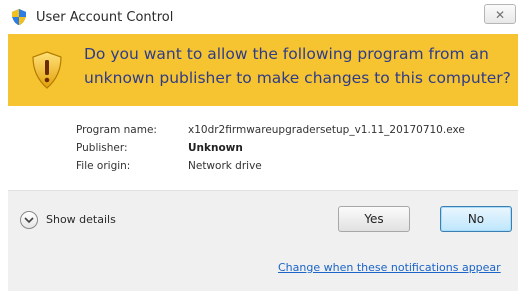 Image resolution: width=524 pixels, height=292 pixels. What do you see at coordinates (103, 166) in the screenshot?
I see `file-origin-label: File origin:` at bounding box center [103, 166].